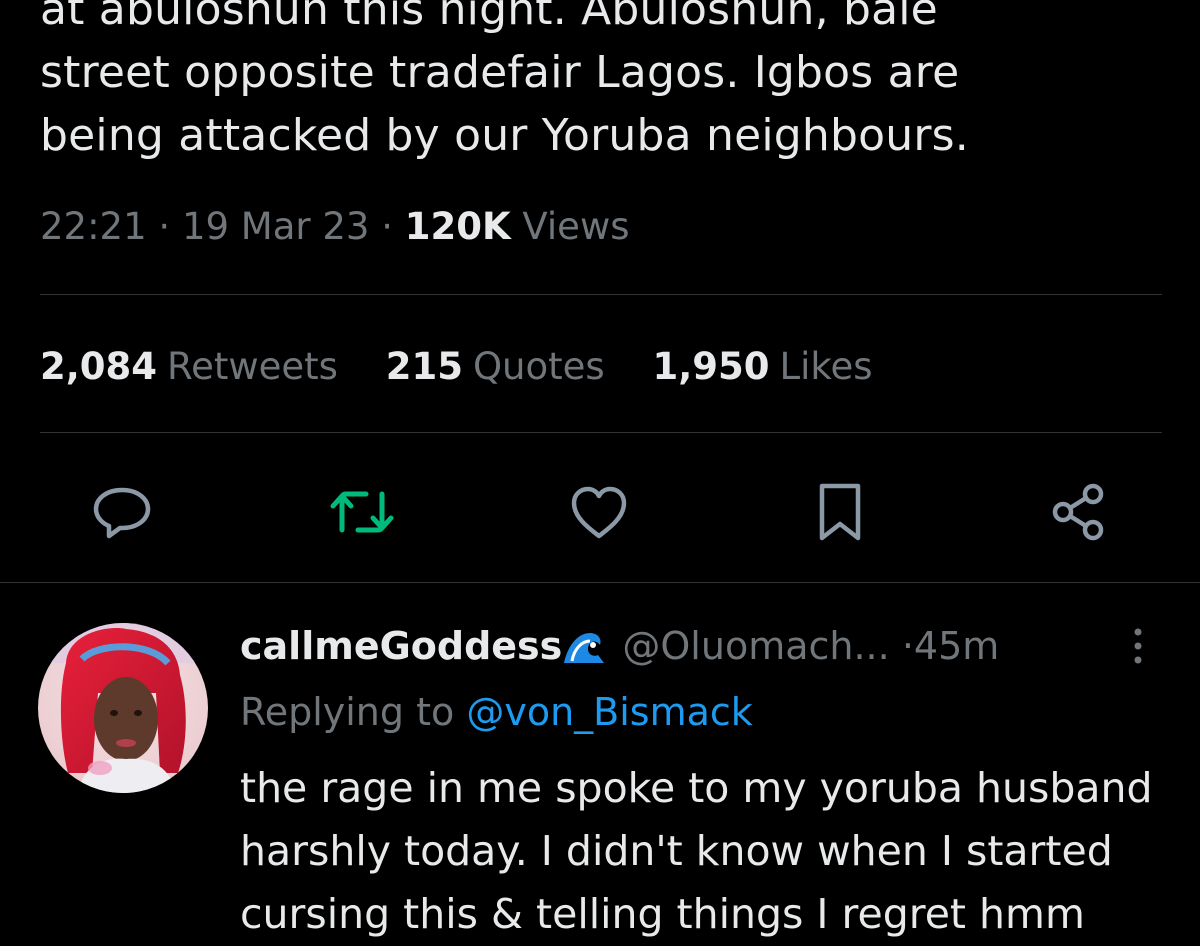  I want to click on bookmark-icon, so click(840, 512).